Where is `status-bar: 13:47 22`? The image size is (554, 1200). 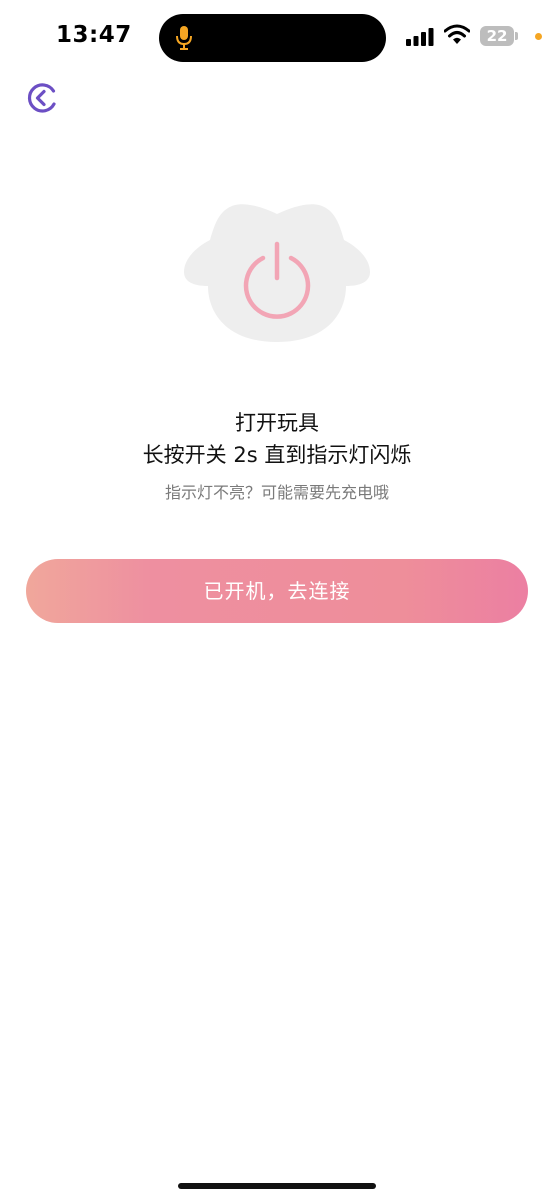
status-bar: 13:47 22 is located at coordinates (277, 38).